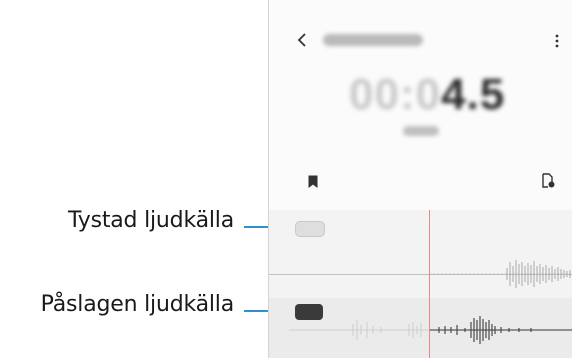 The width and height of the screenshot is (572, 358). What do you see at coordinates (473, 94) in the screenshot?
I see `elapsed-time-main: 4.5` at bounding box center [473, 94].